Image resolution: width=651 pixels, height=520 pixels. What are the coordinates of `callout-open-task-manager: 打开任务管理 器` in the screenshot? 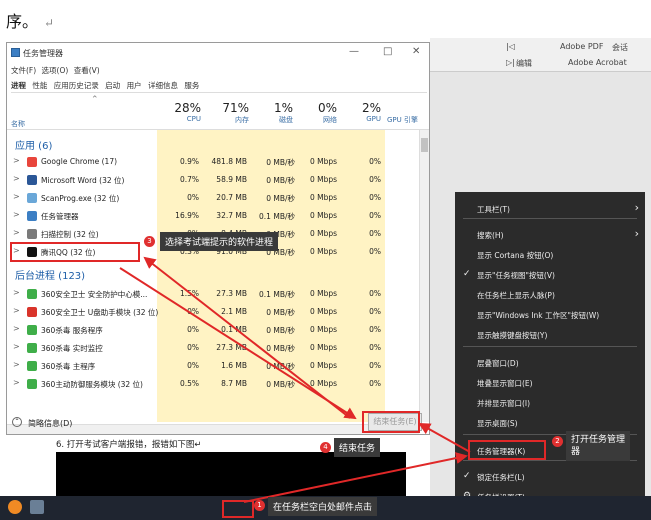 It's located at (598, 446).